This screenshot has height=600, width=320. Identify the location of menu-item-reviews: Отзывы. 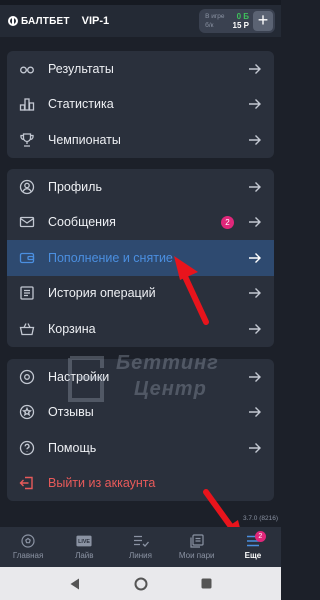
(140, 413).